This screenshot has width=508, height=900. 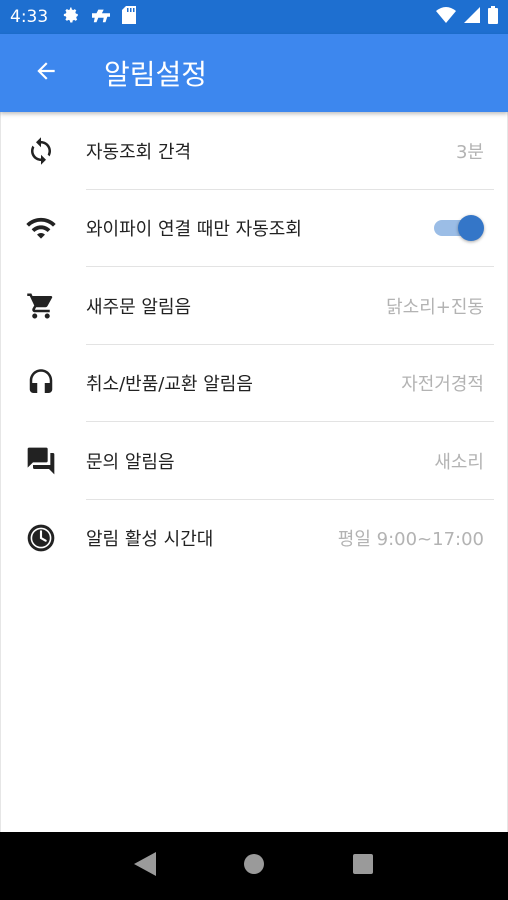 What do you see at coordinates (169, 385) in the screenshot?
I see `setting-label: 취소/반품/교환 알림음` at bounding box center [169, 385].